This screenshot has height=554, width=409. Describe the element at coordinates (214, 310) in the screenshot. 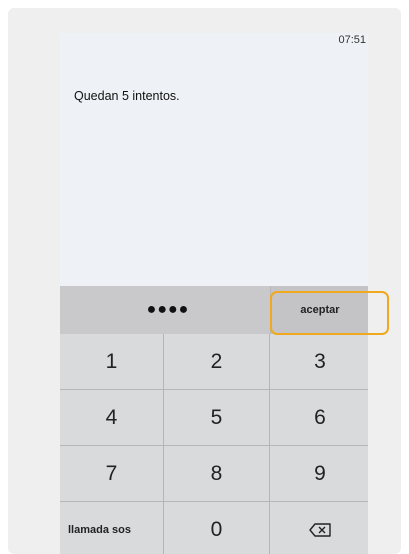

I see `pin-bar: ●●●● aceptar` at that location.